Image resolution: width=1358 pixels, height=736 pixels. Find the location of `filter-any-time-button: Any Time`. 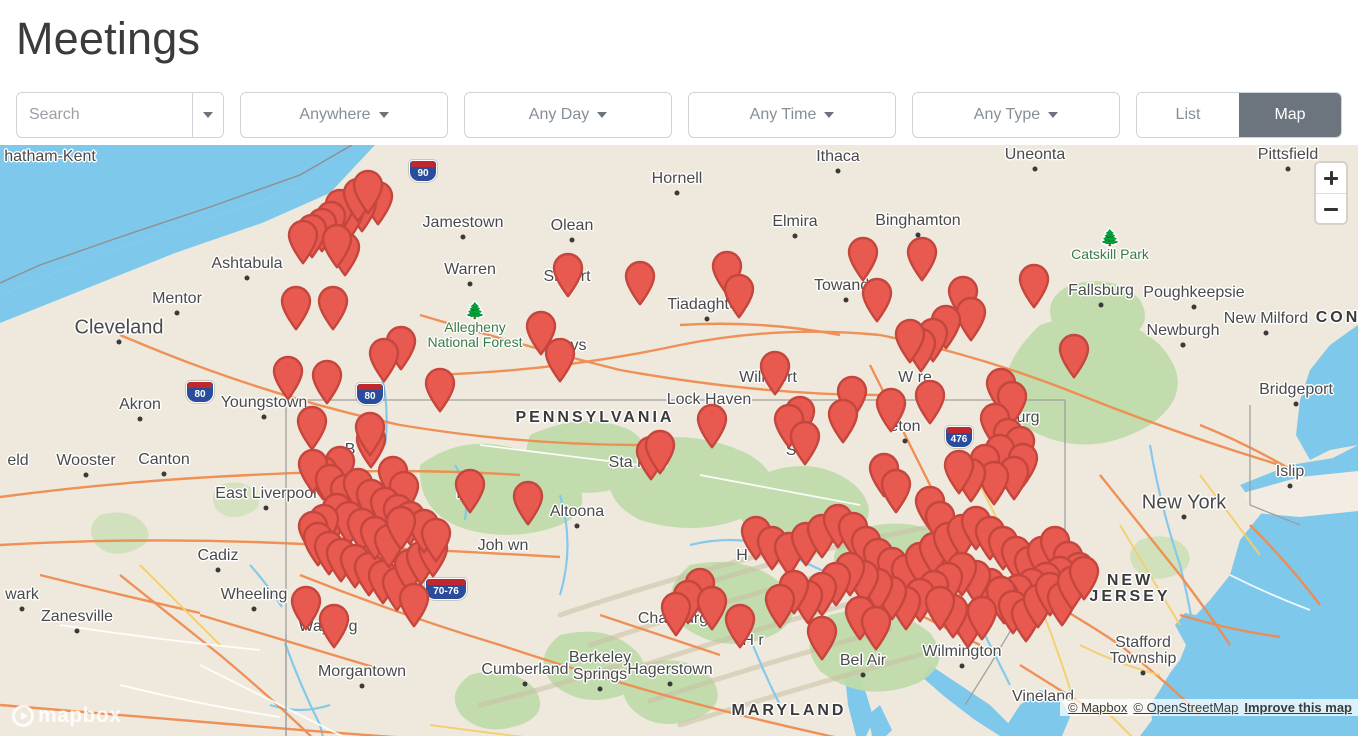

filter-any-time-button: Any Time is located at coordinates (792, 115).